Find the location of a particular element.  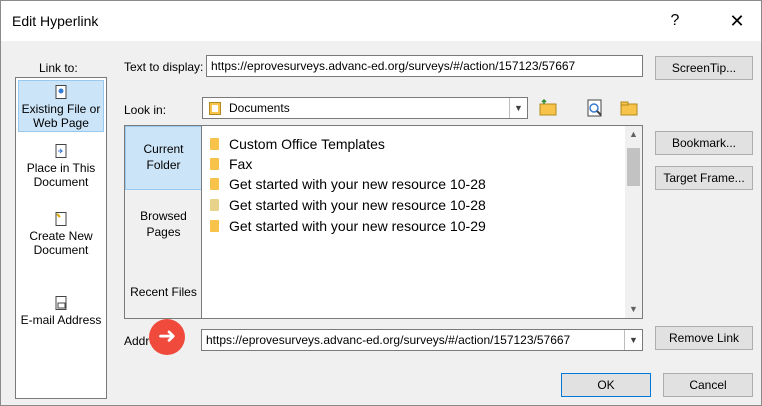

look-in-label: Look in: is located at coordinates (145, 110).